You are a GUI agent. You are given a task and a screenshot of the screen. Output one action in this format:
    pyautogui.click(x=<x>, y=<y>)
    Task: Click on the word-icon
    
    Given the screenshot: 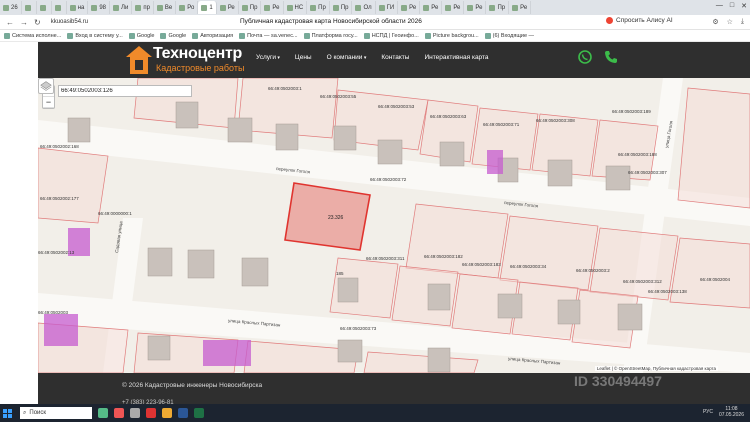 What is the action you would take?
    pyautogui.click(x=183, y=413)
    